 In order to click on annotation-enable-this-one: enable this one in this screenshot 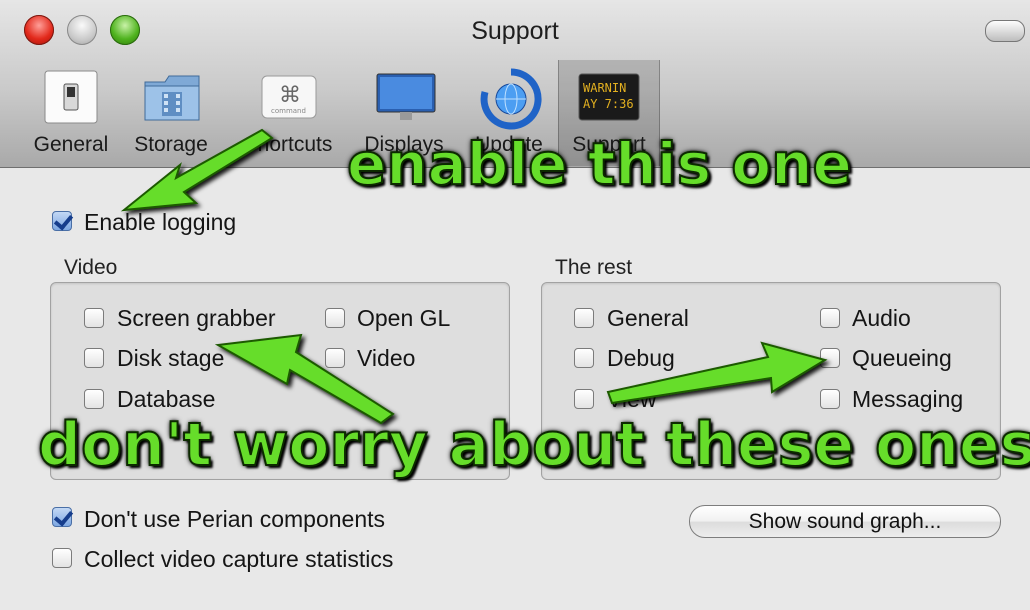, I will do `click(599, 164)`.